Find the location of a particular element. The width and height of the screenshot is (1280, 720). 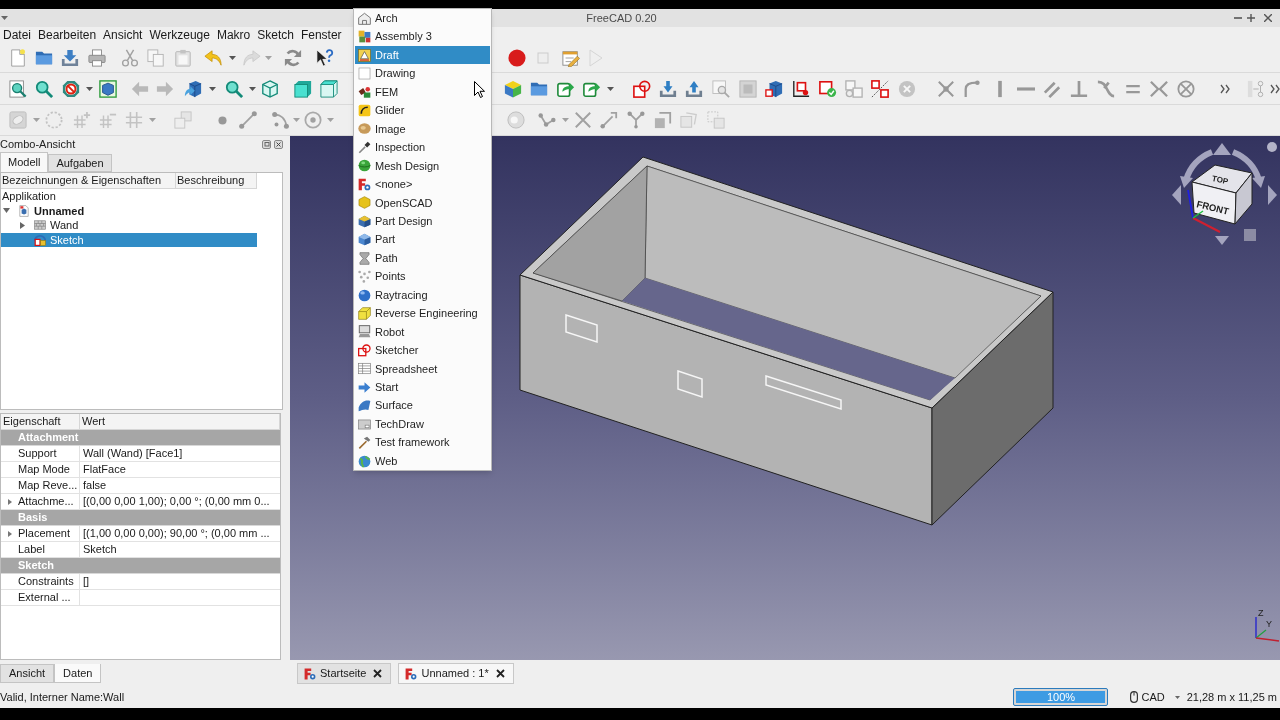

undo-arrow-icon is located at coordinates (213, 57).